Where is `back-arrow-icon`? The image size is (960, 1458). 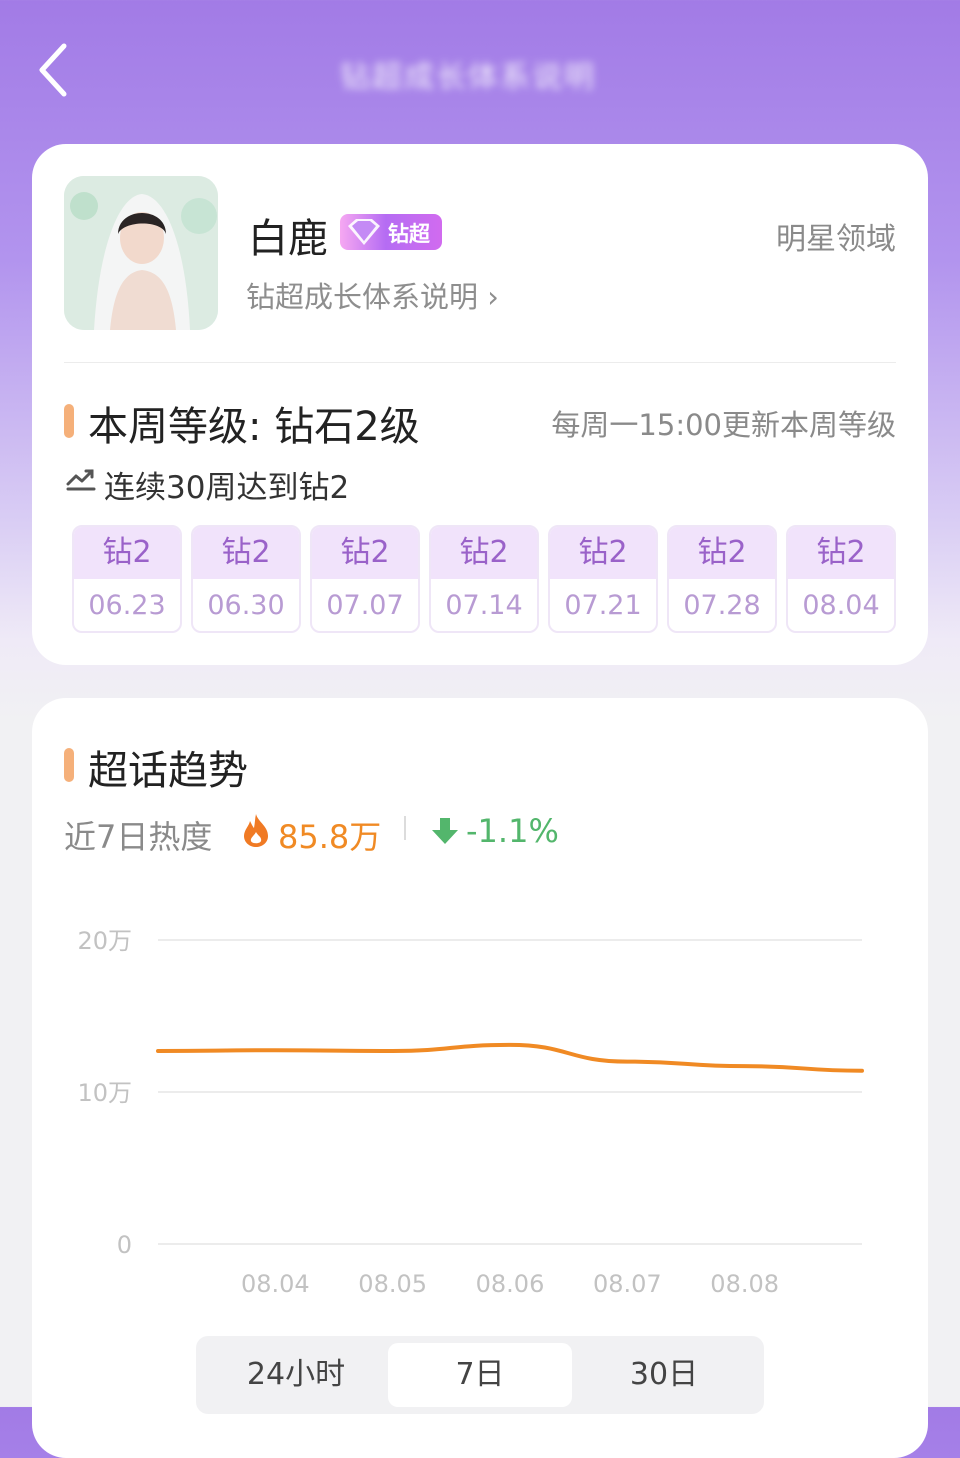 back-arrow-icon is located at coordinates (54, 70).